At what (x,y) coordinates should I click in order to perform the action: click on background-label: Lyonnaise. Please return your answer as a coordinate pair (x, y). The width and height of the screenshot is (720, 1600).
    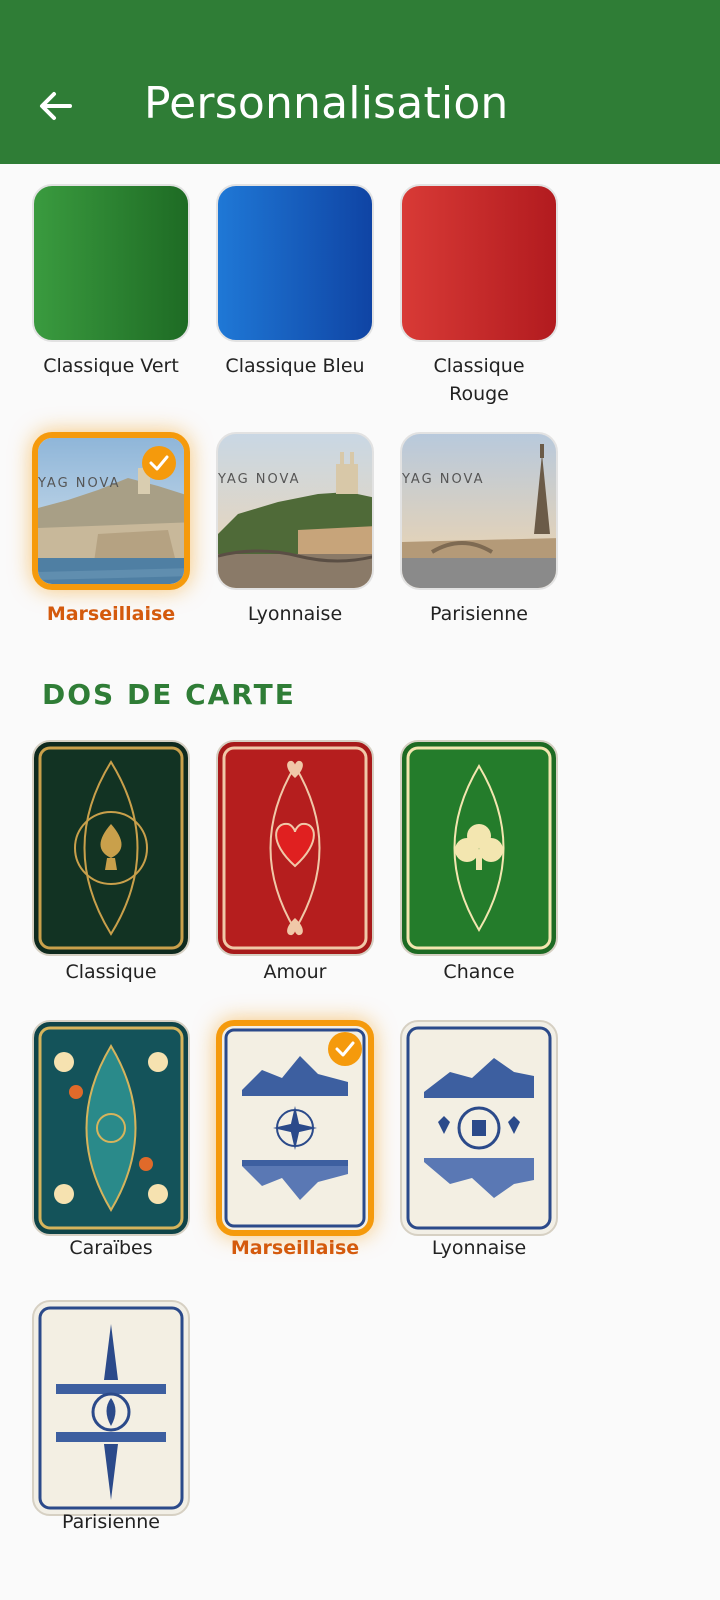
    Looking at the image, I should click on (295, 614).